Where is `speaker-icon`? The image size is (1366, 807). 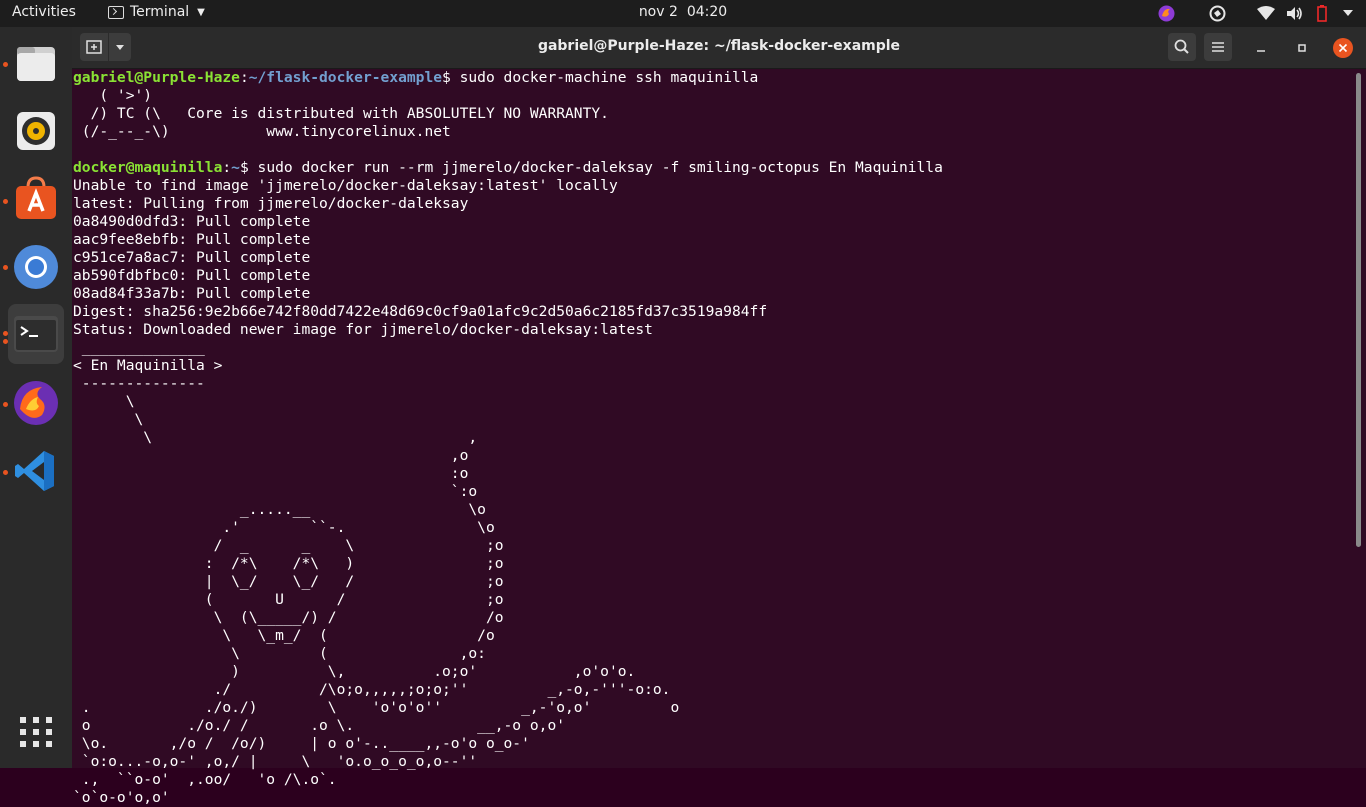
speaker-icon is located at coordinates (36, 131).